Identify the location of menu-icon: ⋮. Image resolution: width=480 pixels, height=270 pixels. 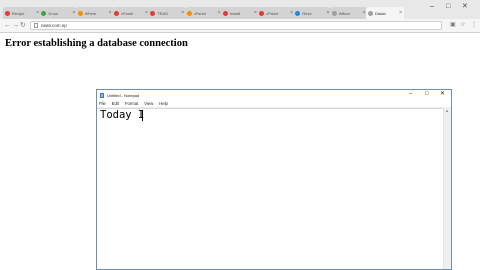
(474, 25).